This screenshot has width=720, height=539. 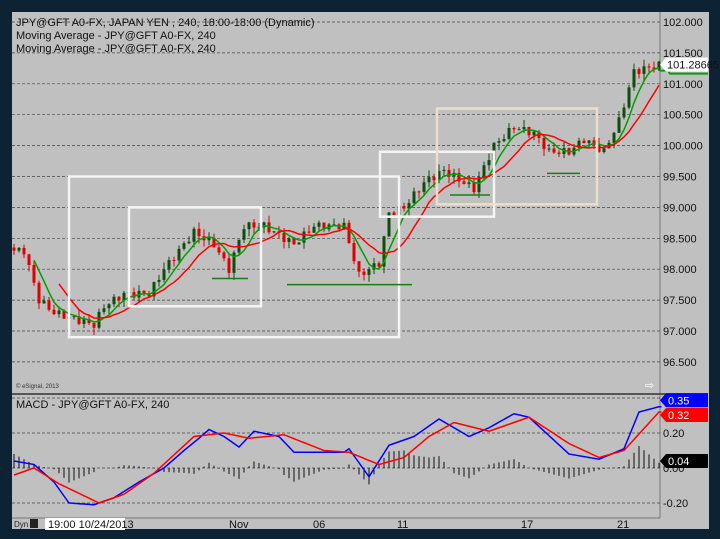 What do you see at coordinates (623, 525) in the screenshot?
I see `x-tick-label: 21` at bounding box center [623, 525].